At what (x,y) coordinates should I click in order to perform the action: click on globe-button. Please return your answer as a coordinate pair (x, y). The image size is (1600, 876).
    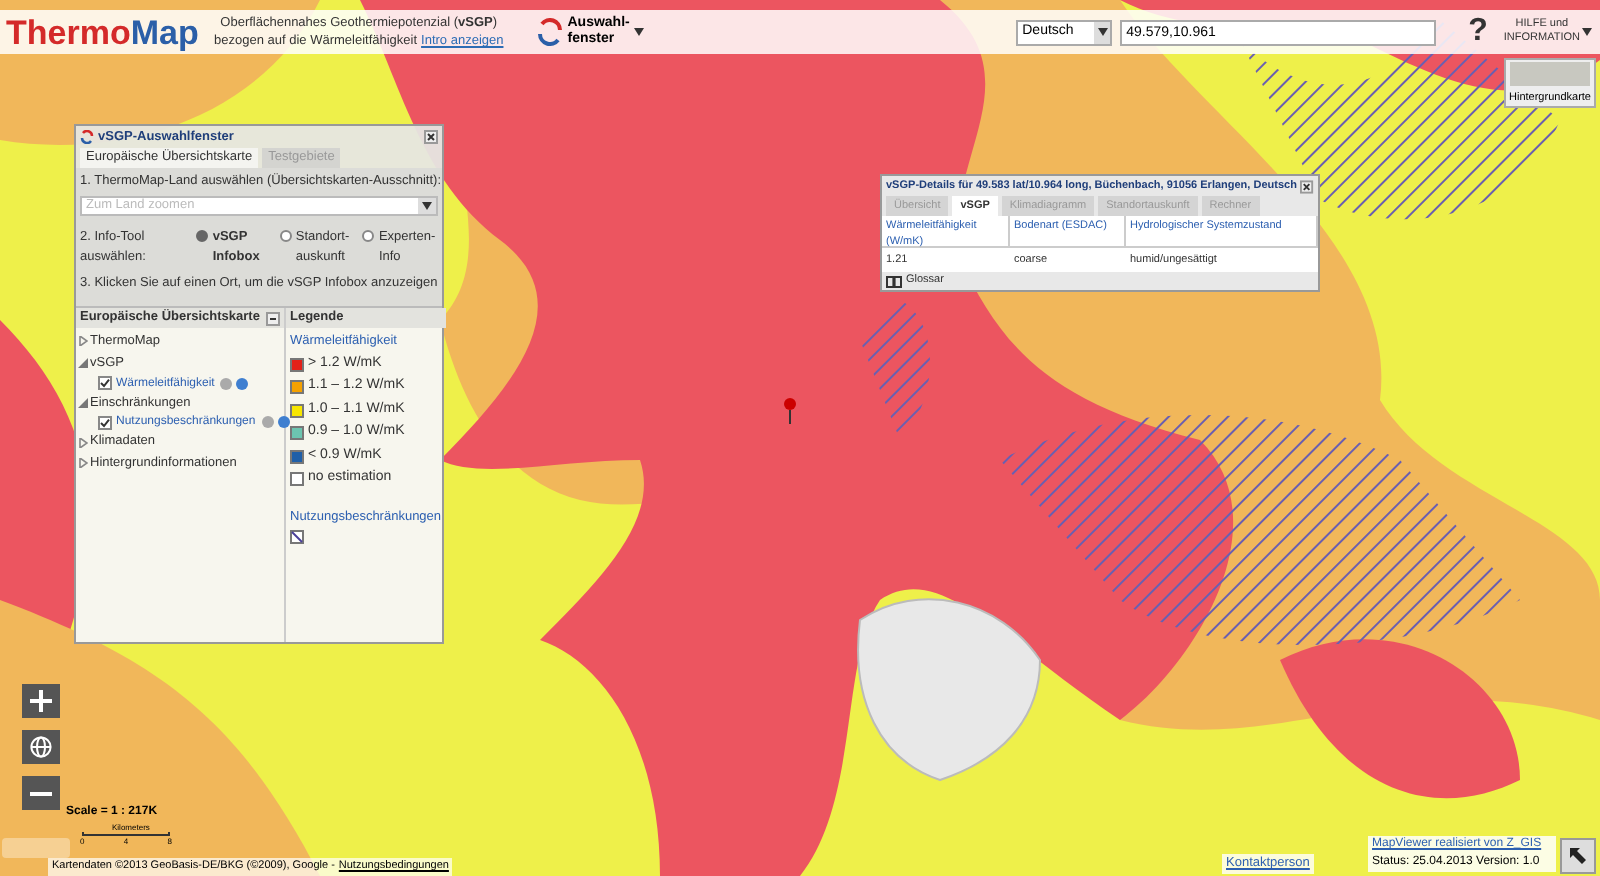
    Looking at the image, I should click on (41, 747).